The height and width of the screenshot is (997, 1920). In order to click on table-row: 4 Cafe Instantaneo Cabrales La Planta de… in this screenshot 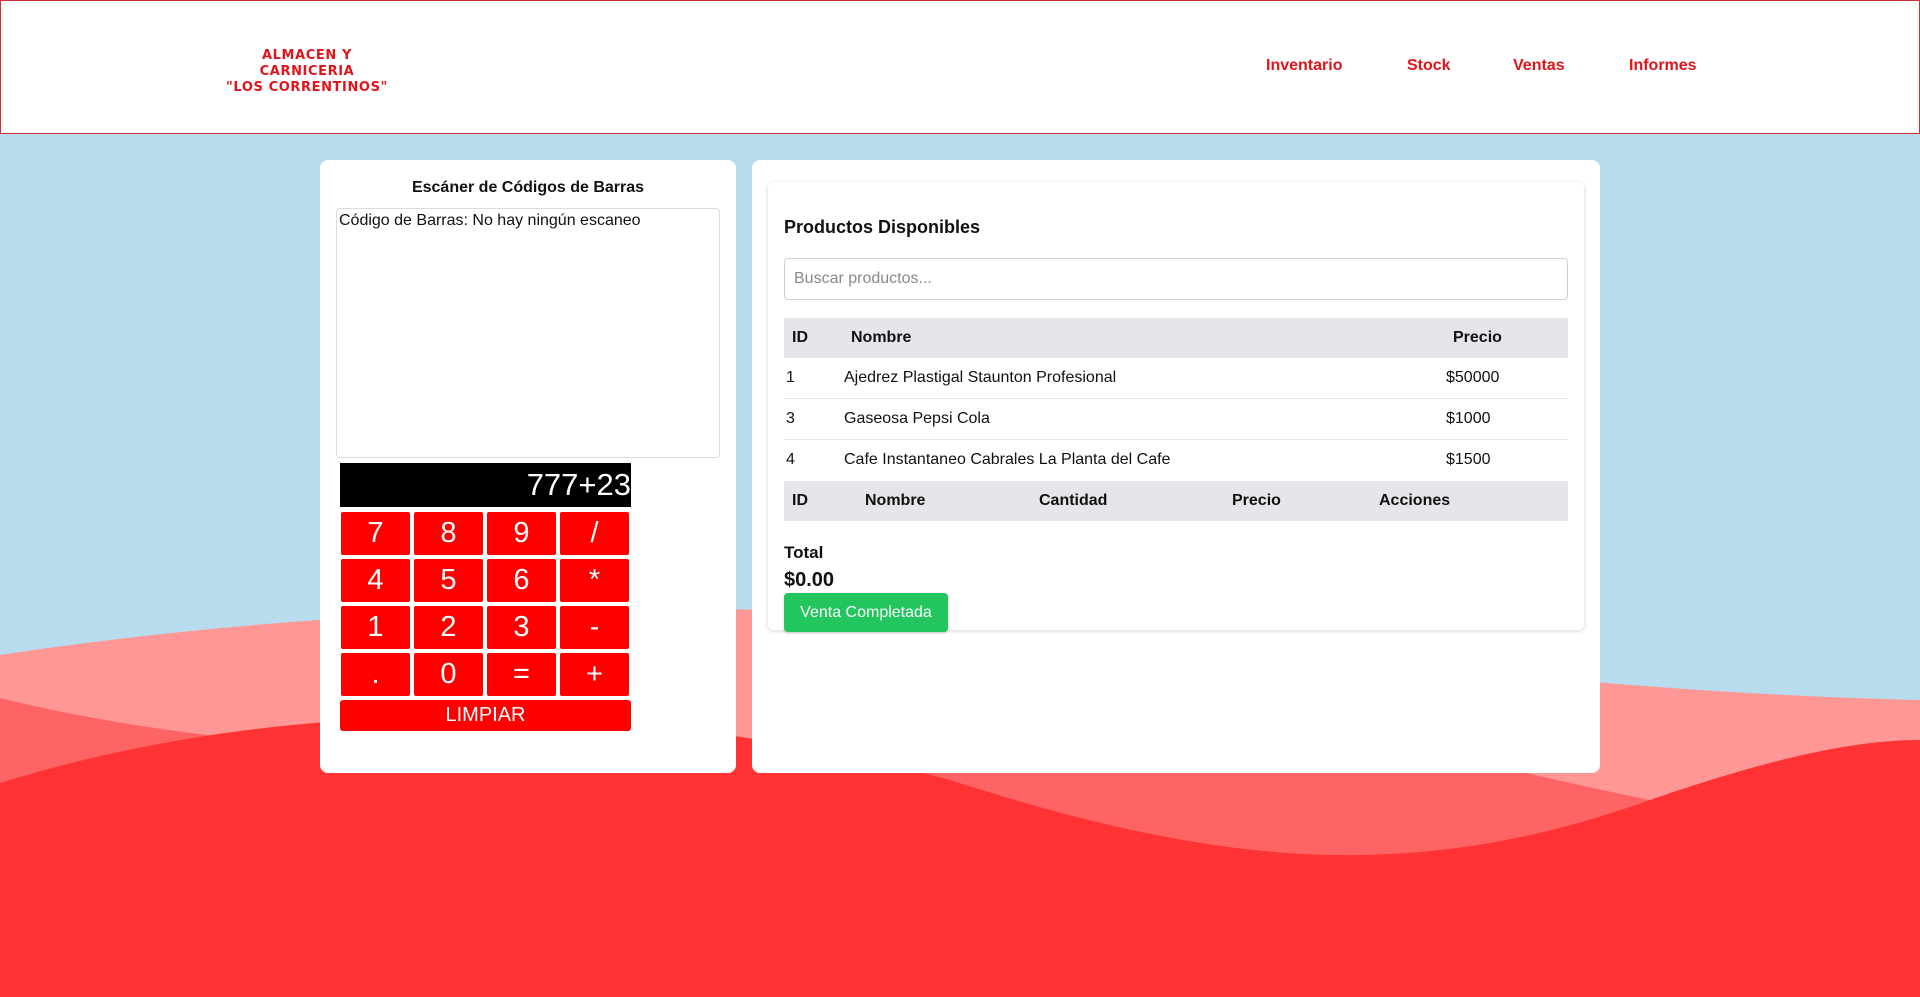, I will do `click(1176, 460)`.